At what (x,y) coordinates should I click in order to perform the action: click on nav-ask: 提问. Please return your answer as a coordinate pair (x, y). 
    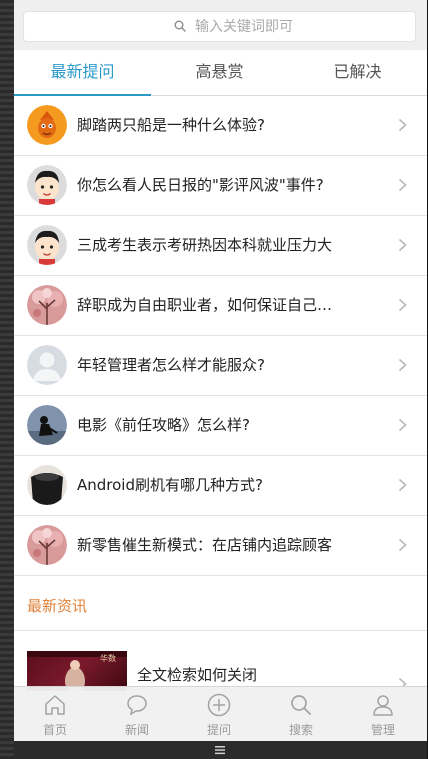
    Looking at the image, I should click on (219, 714).